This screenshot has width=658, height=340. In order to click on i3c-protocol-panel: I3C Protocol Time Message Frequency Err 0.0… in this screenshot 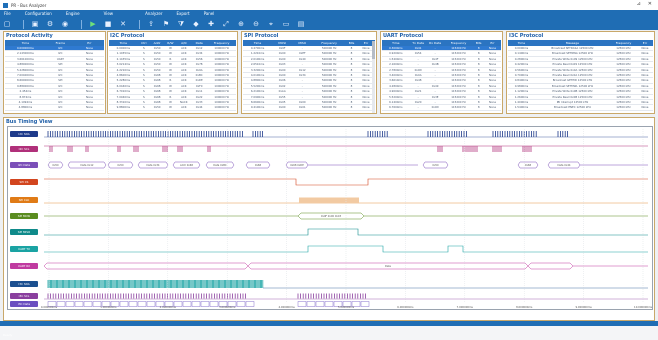, I will do `click(580, 72)`.